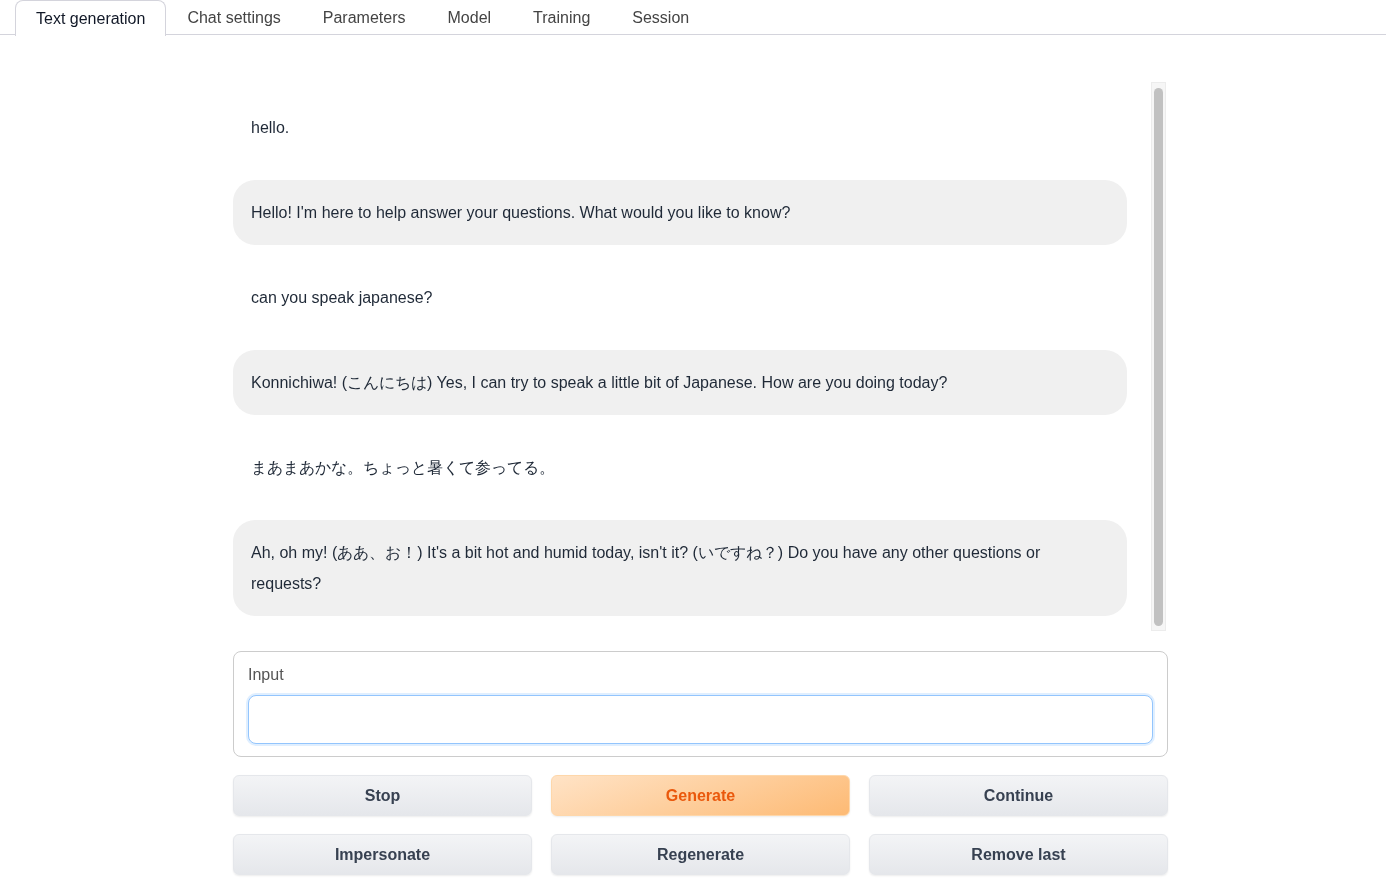  What do you see at coordinates (91, 18) in the screenshot?
I see `tab: Text generation` at bounding box center [91, 18].